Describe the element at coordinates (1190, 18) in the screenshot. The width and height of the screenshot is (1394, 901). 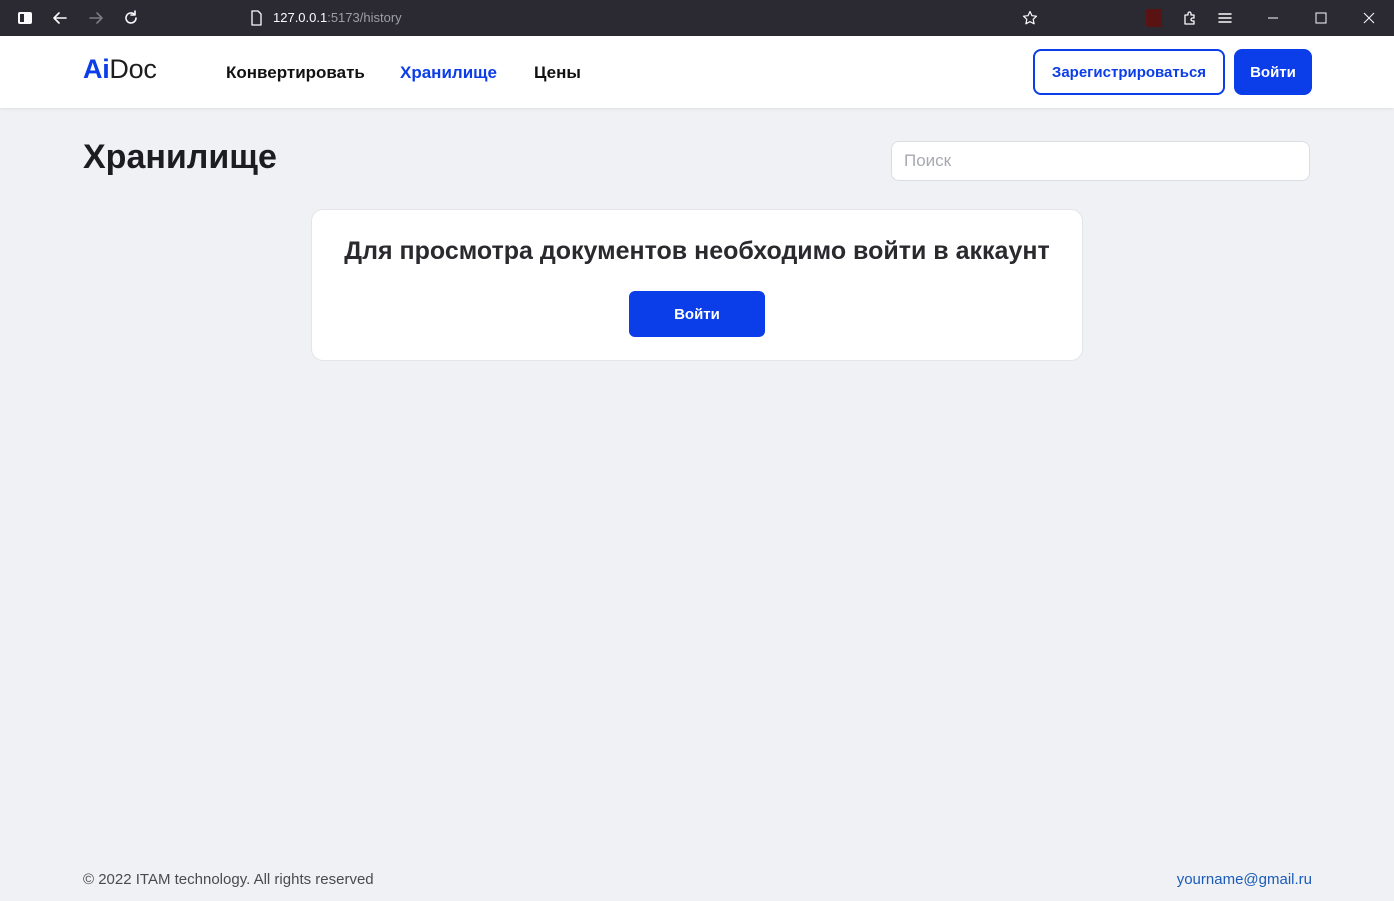
I see `extensions-puzzle-icon` at that location.